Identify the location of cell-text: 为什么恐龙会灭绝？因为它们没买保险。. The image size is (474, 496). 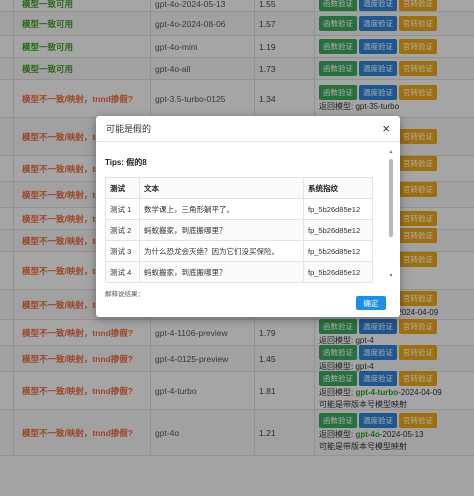
(221, 251).